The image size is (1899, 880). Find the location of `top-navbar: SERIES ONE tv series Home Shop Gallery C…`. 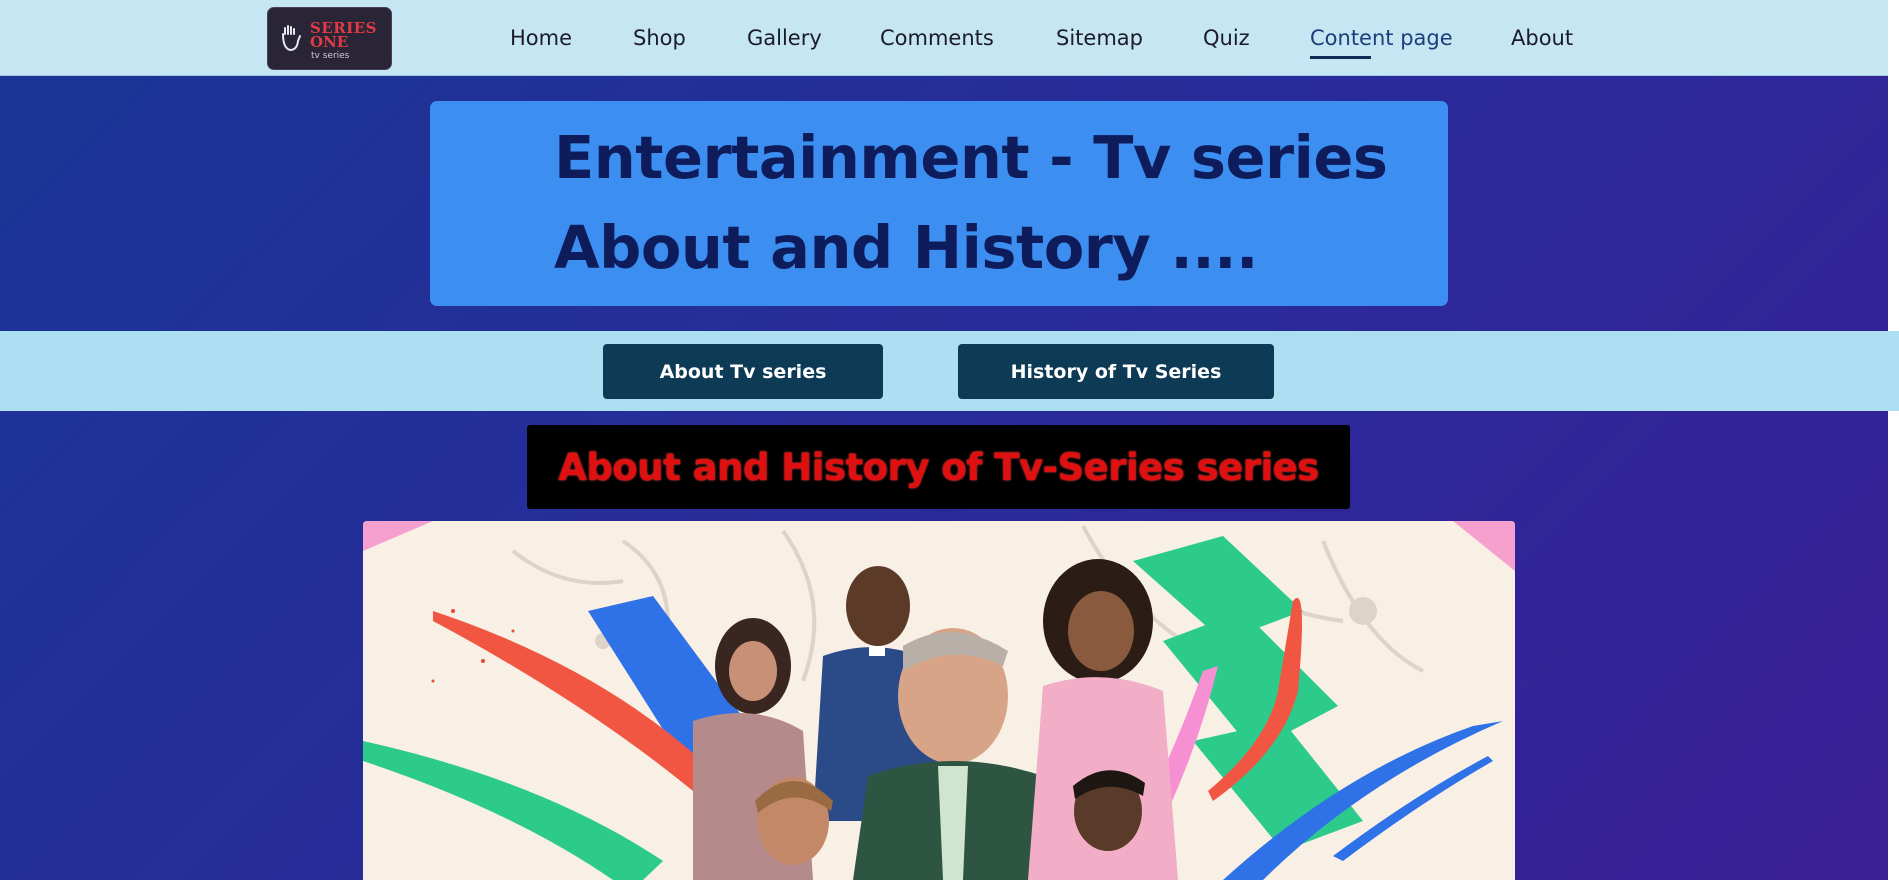

top-navbar: SERIES ONE tv series Home Shop Gallery C… is located at coordinates (944, 38).